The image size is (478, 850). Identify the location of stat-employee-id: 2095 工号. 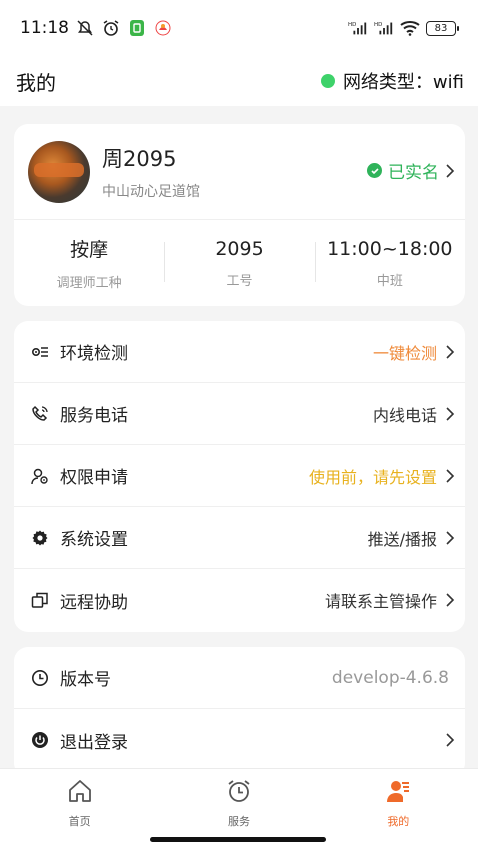
(239, 263).